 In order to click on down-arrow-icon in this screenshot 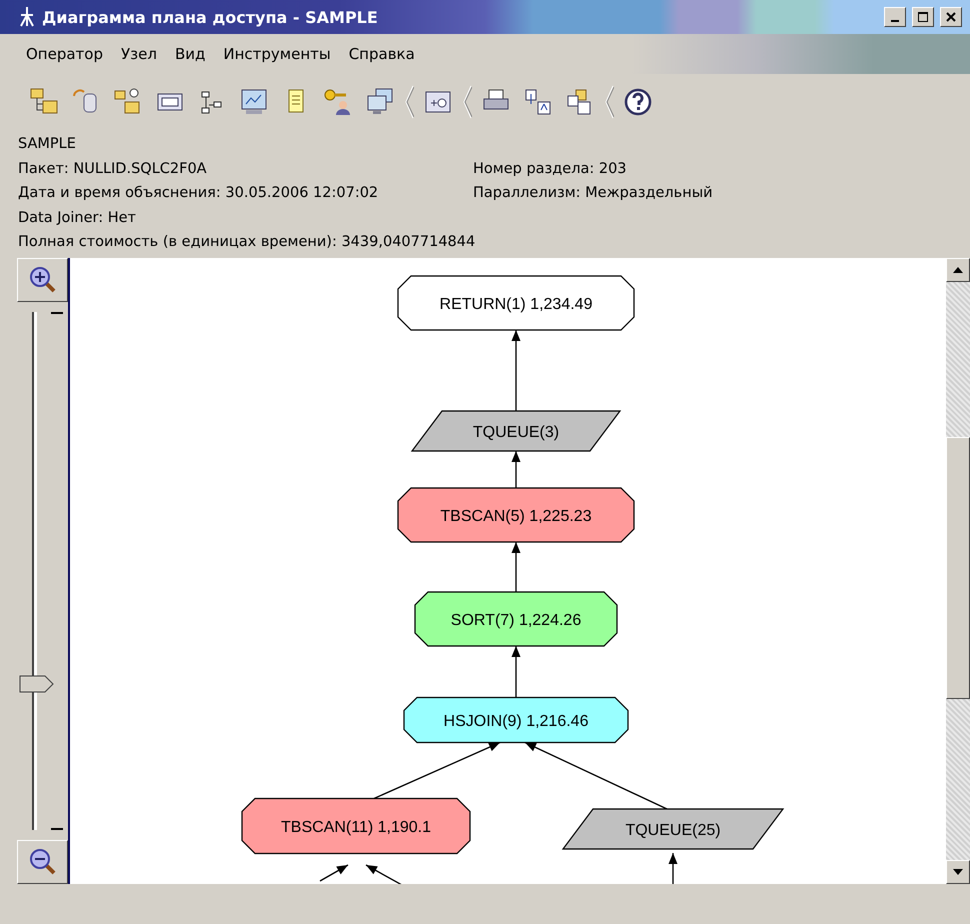, I will do `click(958, 871)`.